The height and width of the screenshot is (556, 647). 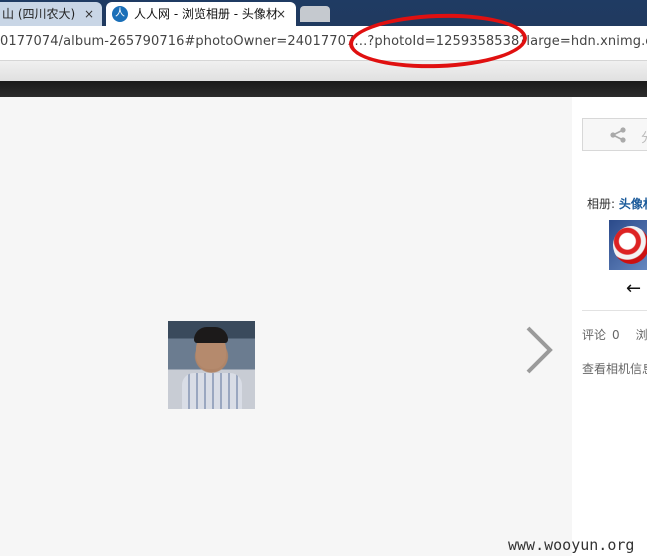 I want to click on photo-image, so click(x=211, y=365).